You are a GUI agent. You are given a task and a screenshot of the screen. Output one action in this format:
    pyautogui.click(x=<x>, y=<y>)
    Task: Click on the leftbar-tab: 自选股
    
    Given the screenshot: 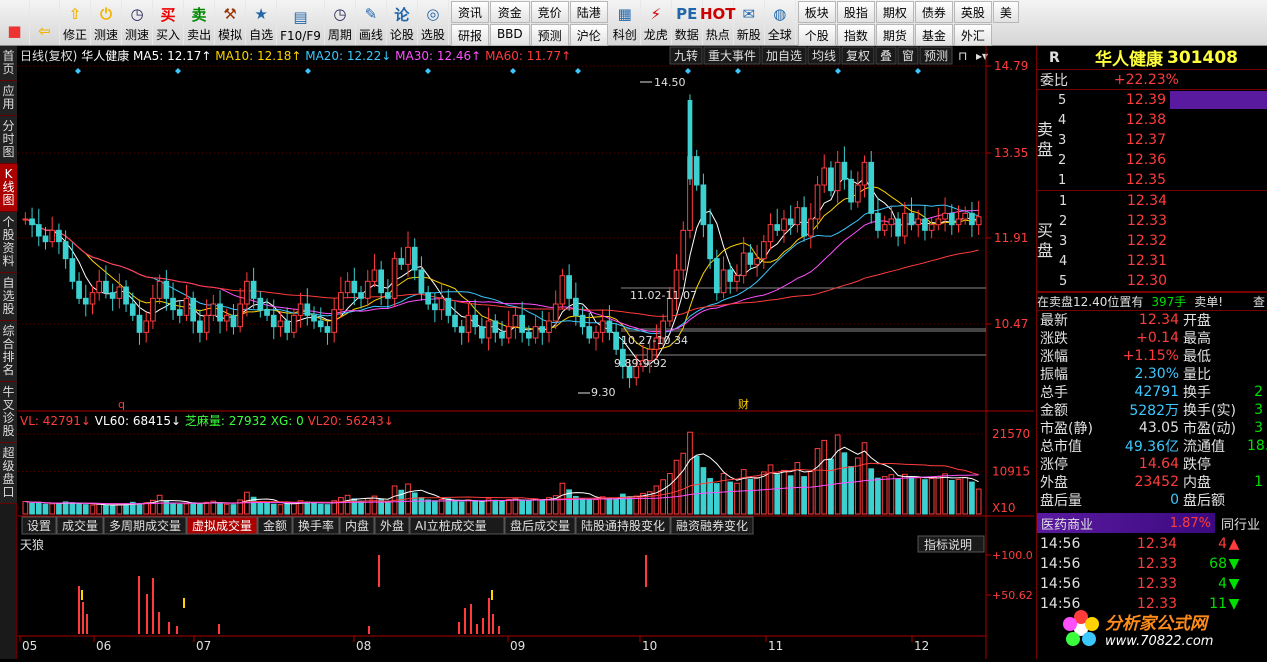 What is the action you would take?
    pyautogui.click(x=8, y=297)
    